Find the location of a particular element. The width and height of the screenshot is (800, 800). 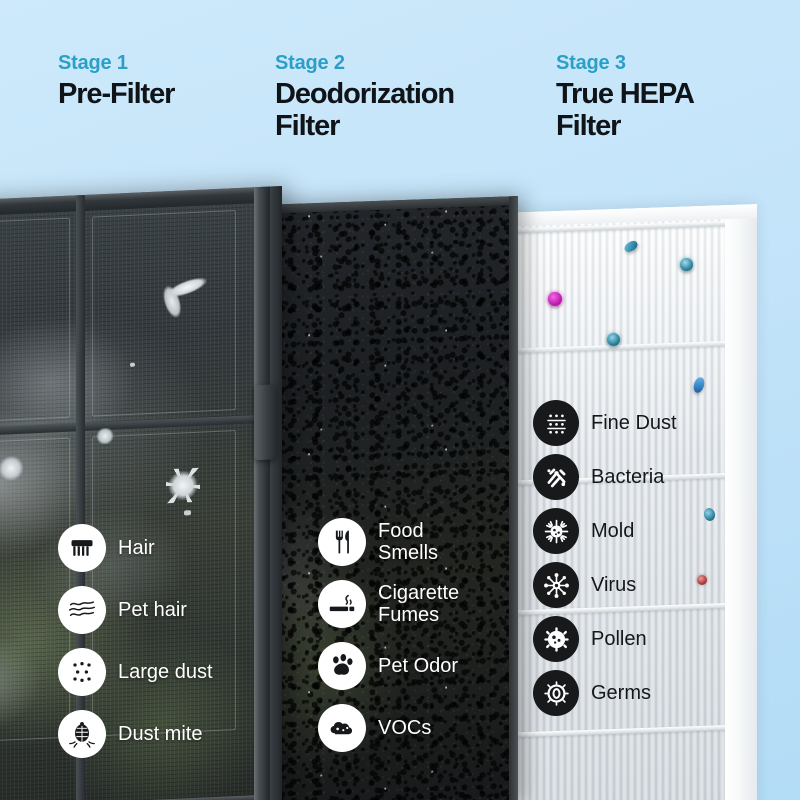

list-item-label: Bacteria is located at coordinates (628, 476).